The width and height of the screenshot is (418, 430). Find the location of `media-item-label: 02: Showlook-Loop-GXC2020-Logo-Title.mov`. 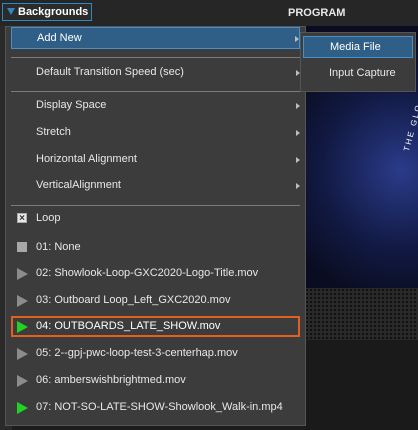

media-item-label: 02: Showlook-Loop-GXC2020-Logo-Title.mov is located at coordinates (147, 273).